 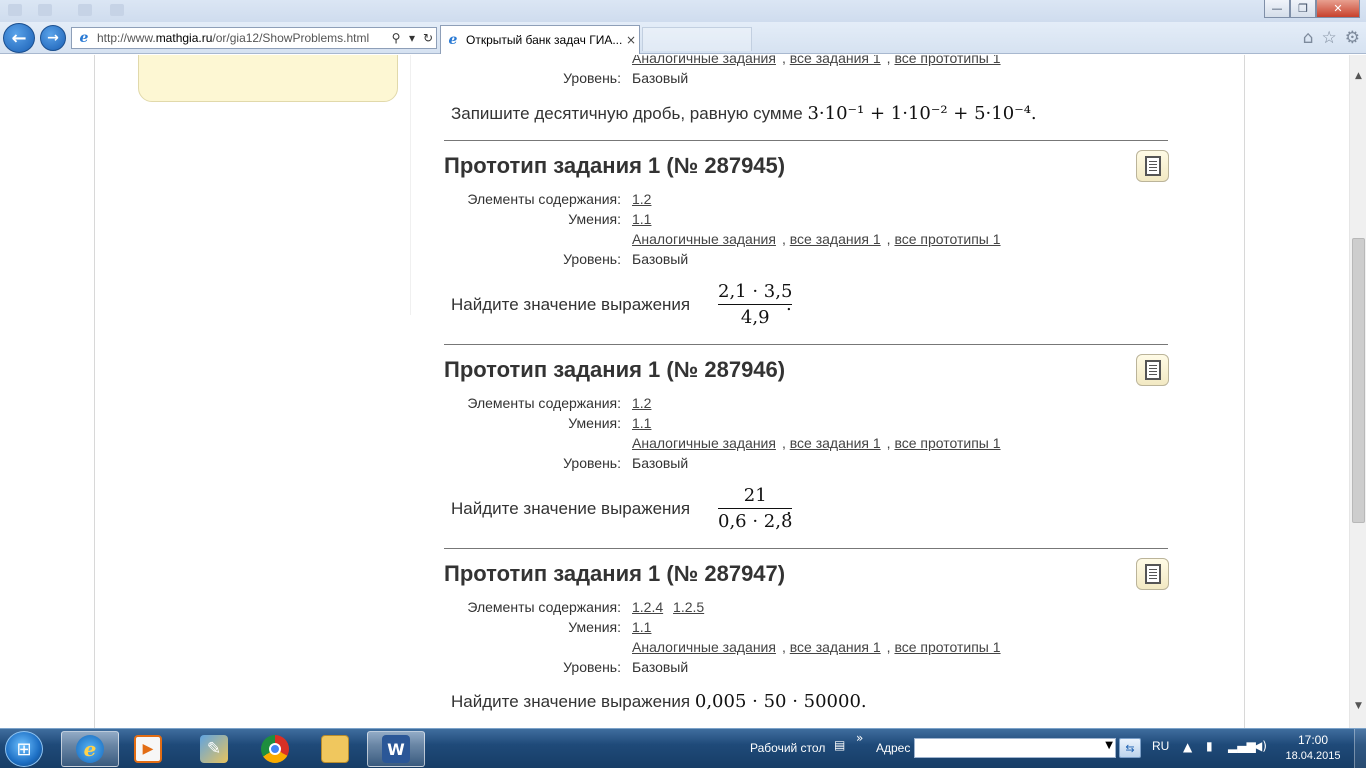 What do you see at coordinates (268, 78) in the screenshot?
I see `sidebar-panel` at bounding box center [268, 78].